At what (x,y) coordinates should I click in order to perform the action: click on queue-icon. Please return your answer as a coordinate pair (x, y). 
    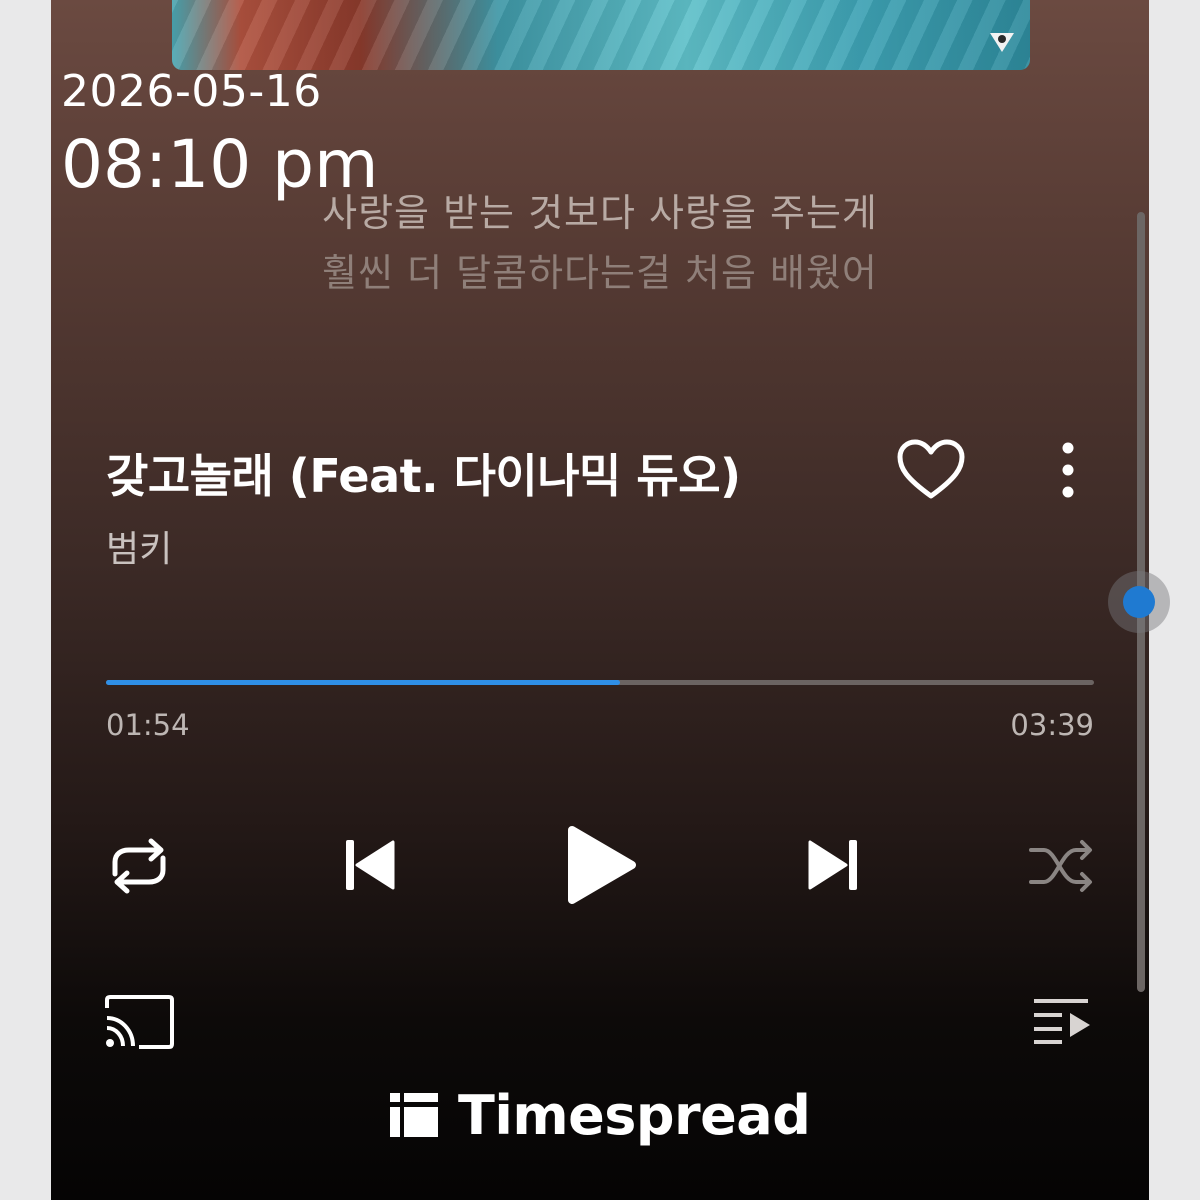
    Looking at the image, I should click on (1062, 1021).